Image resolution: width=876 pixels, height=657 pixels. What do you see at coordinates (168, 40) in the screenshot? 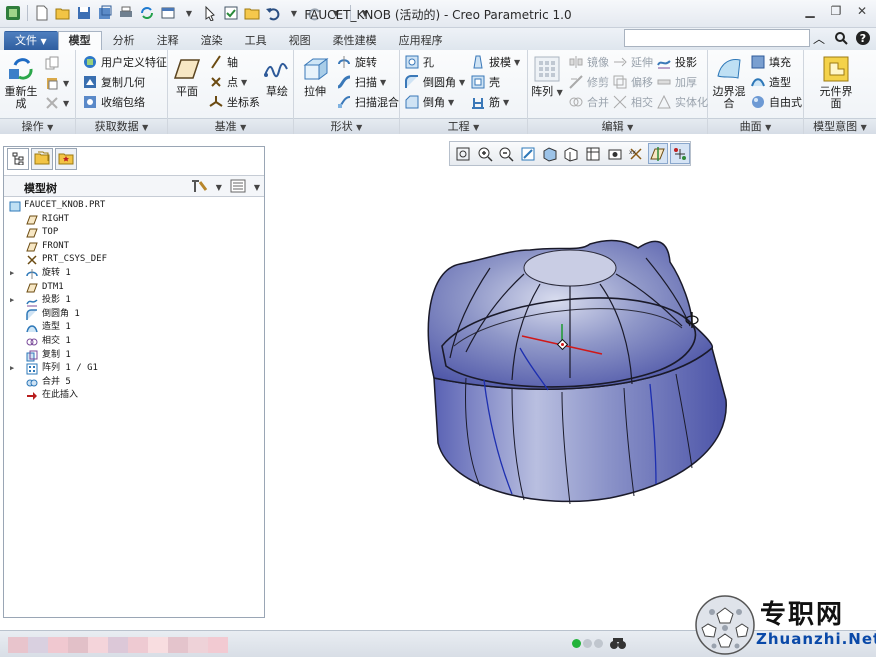
I see `tab-annotate: 注释` at bounding box center [168, 40].